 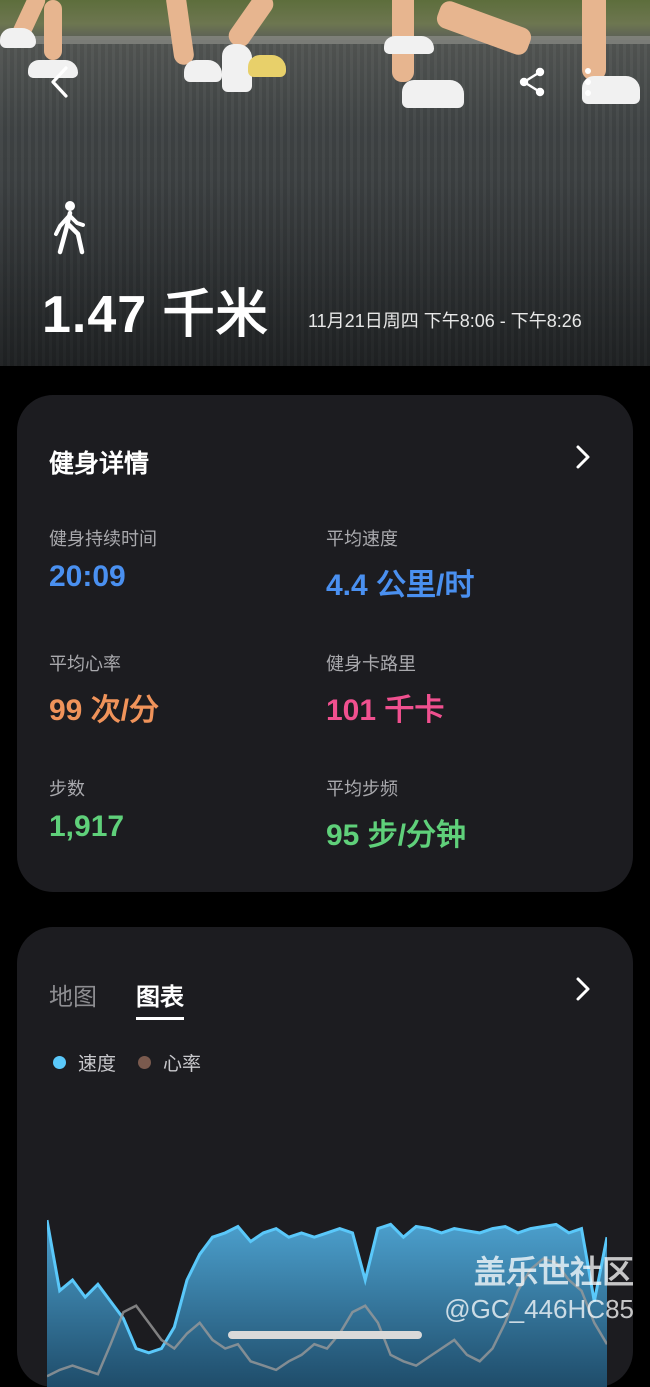 I want to click on back-icon, so click(x=60, y=82).